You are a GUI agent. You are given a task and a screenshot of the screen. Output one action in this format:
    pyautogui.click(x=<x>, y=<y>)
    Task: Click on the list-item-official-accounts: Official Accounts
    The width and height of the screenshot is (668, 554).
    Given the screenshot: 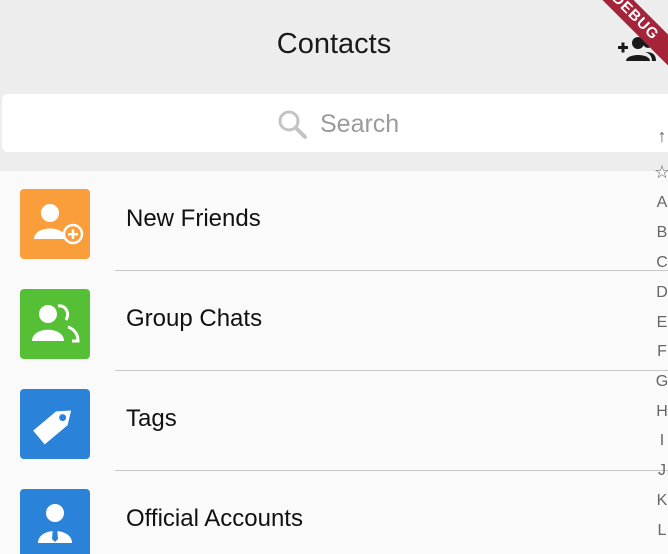 What is the action you would take?
    pyautogui.click(x=334, y=512)
    